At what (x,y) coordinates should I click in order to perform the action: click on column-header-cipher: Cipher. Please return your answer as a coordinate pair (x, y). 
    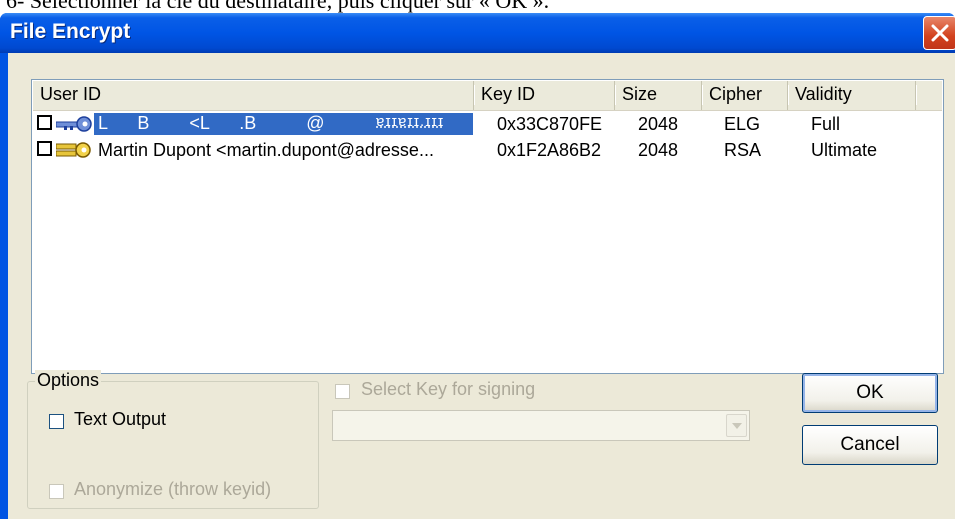
    Looking at the image, I should click on (745, 95).